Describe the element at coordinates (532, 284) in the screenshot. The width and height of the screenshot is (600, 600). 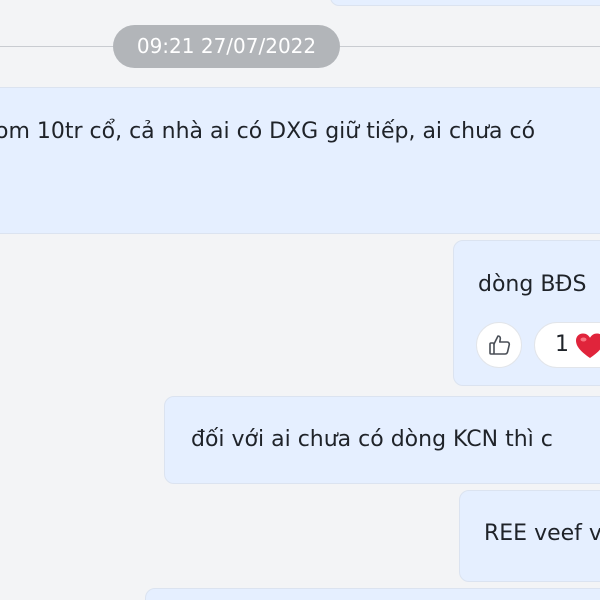
I see `message-text: dòng BĐS` at that location.